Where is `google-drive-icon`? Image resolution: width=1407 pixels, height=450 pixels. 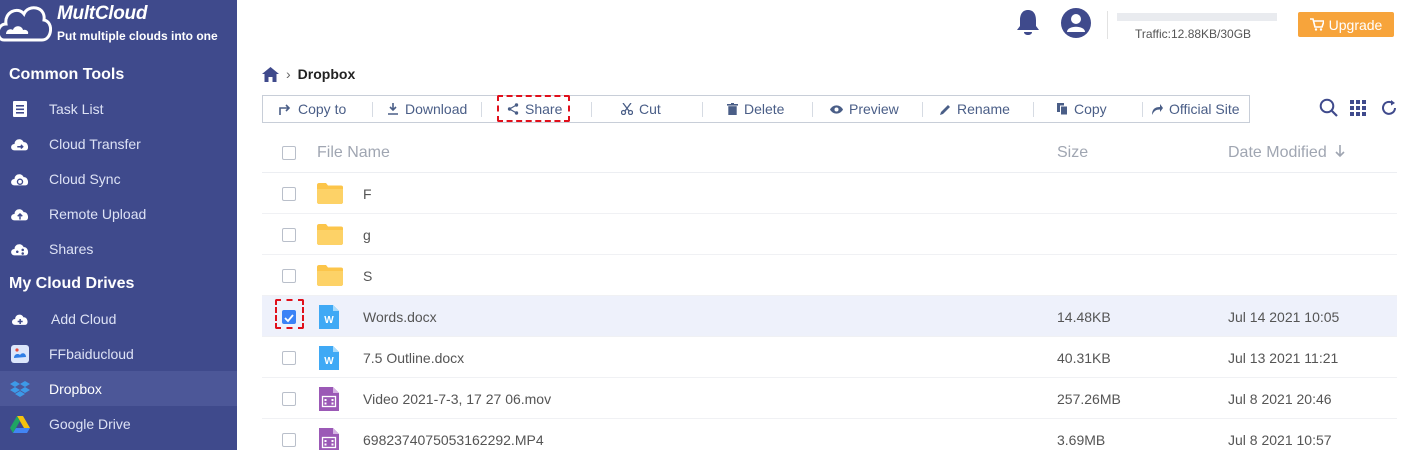
google-drive-icon is located at coordinates (20, 424).